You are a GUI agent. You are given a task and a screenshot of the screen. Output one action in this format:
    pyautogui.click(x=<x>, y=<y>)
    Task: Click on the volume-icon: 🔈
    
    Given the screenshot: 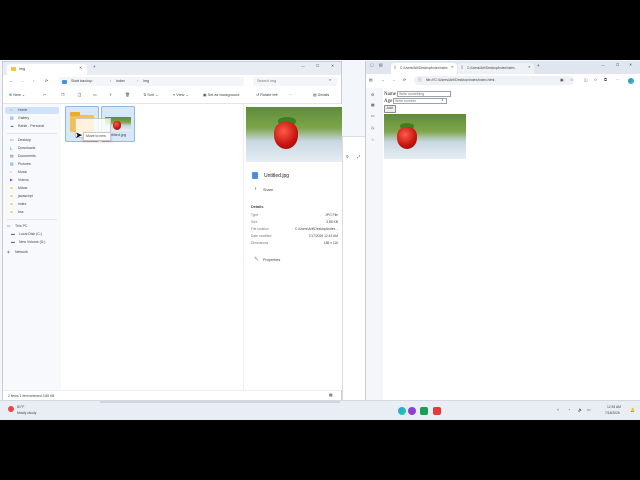 What is the action you would take?
    pyautogui.click(x=580, y=410)
    